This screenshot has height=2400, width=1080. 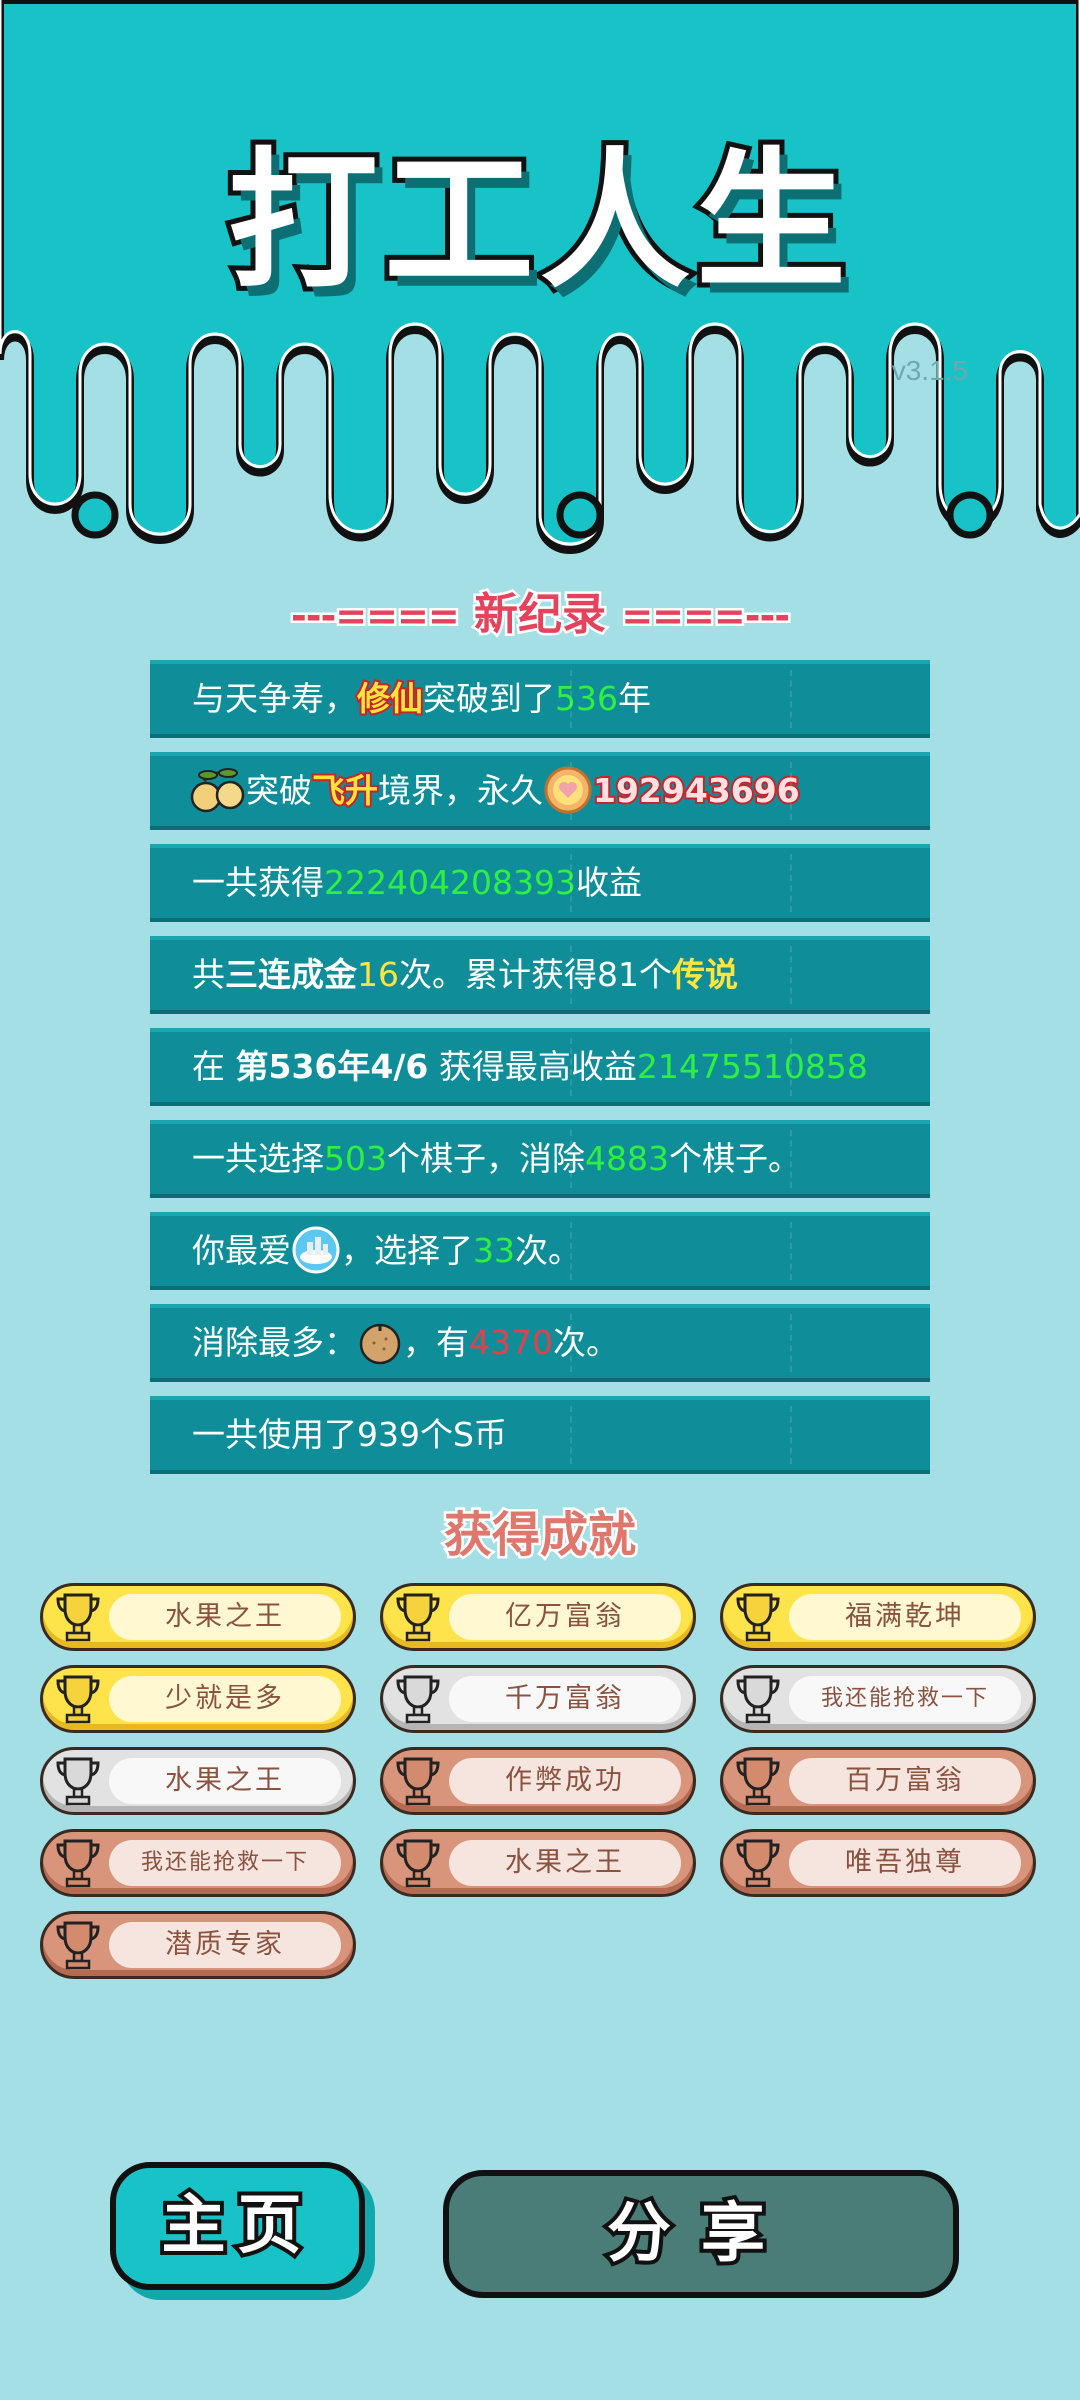 I want to click on record-row-best-income: 在 第536年4/6 获得最高收益21475510858, so click(x=540, y=1067).